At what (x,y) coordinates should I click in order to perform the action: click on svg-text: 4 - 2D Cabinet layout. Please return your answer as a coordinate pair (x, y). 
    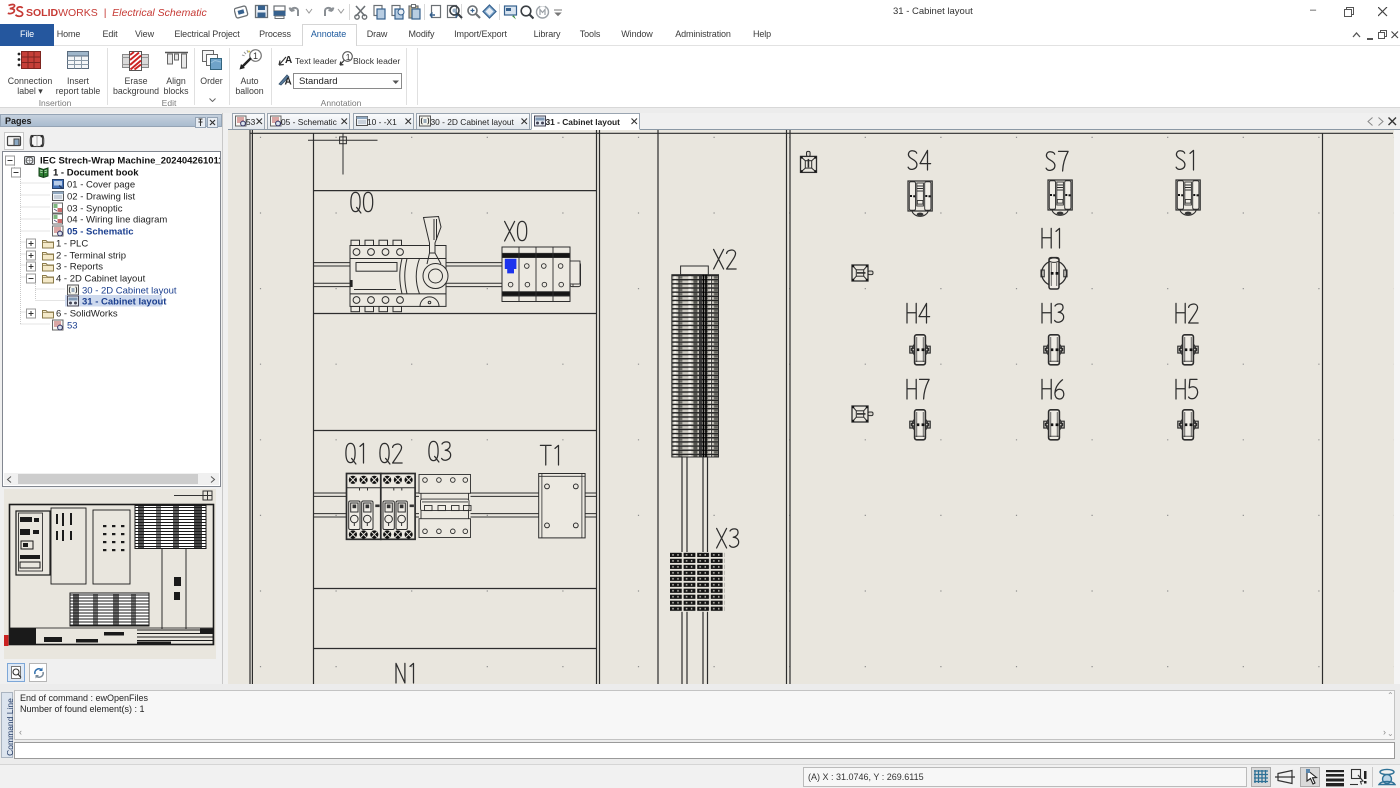
    Looking at the image, I should click on (101, 279).